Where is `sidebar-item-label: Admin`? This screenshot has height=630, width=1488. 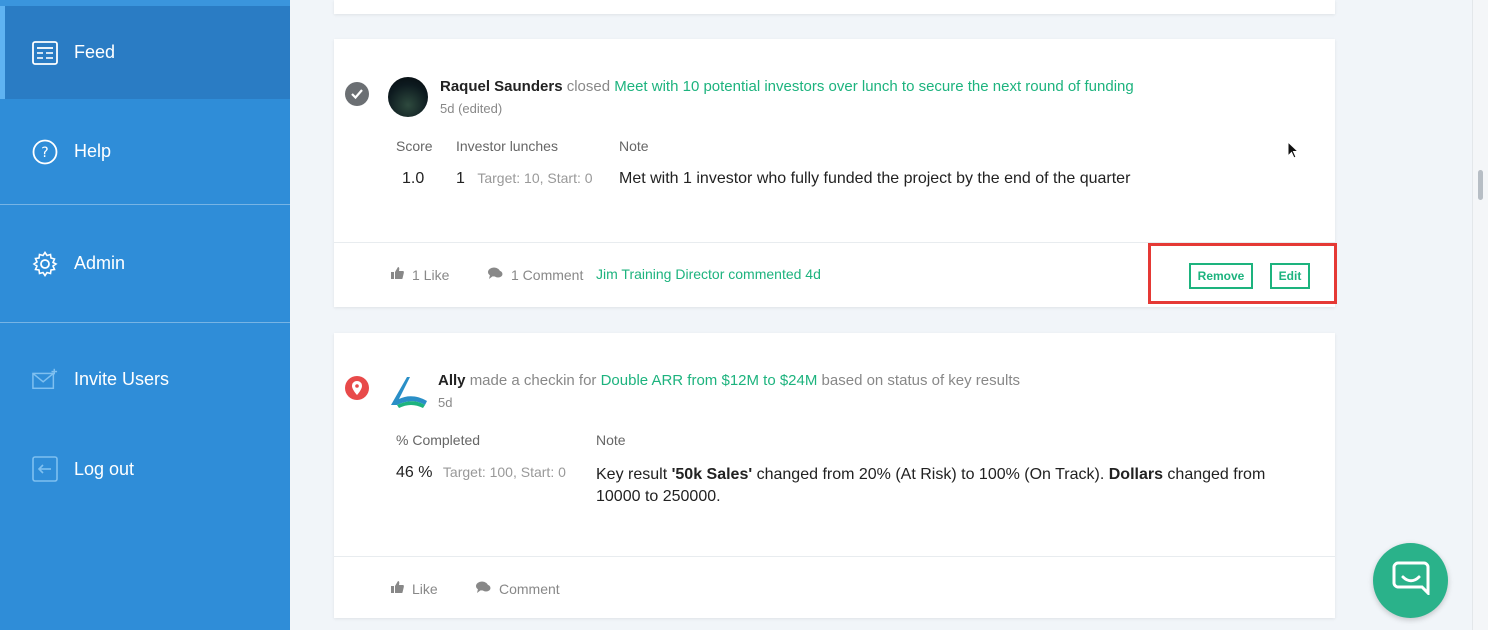 sidebar-item-label: Admin is located at coordinates (100, 263).